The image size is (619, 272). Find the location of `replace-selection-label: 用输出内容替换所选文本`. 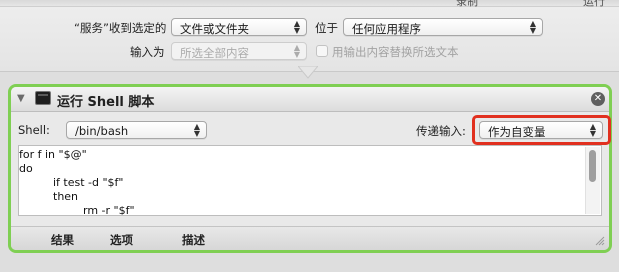

replace-selection-label: 用输出内容替换所选文本 is located at coordinates (395, 52).